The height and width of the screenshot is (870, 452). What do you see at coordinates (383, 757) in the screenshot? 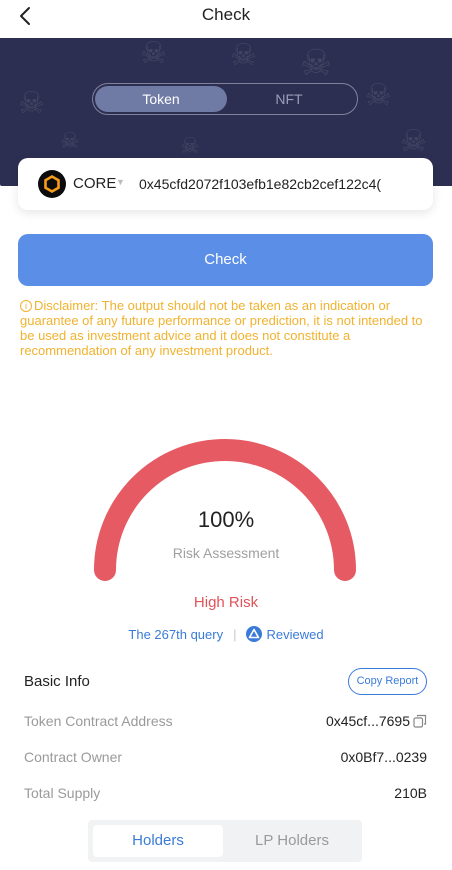
I see `info-value: 0x0Bf7...0239` at bounding box center [383, 757].